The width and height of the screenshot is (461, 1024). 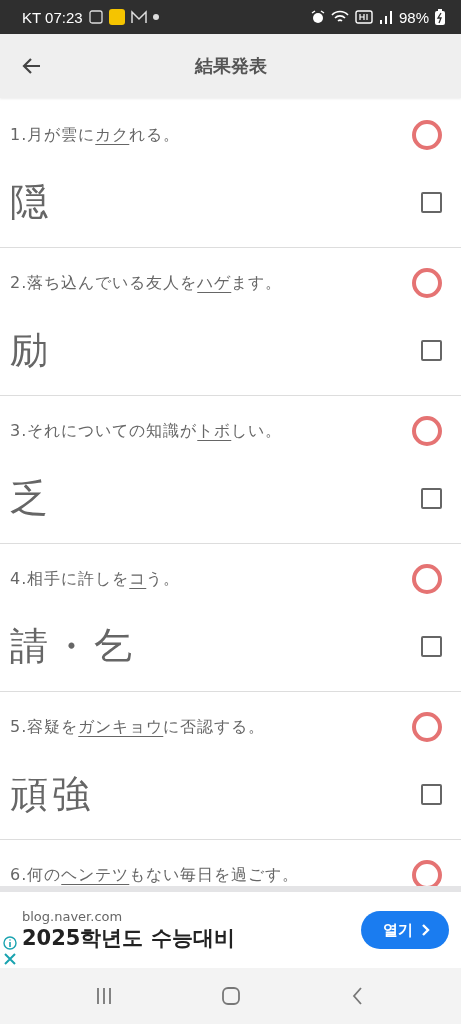 What do you see at coordinates (146, 283) in the screenshot?
I see `question-text: 2.落ち込んでいる友人をハゲます。` at bounding box center [146, 283].